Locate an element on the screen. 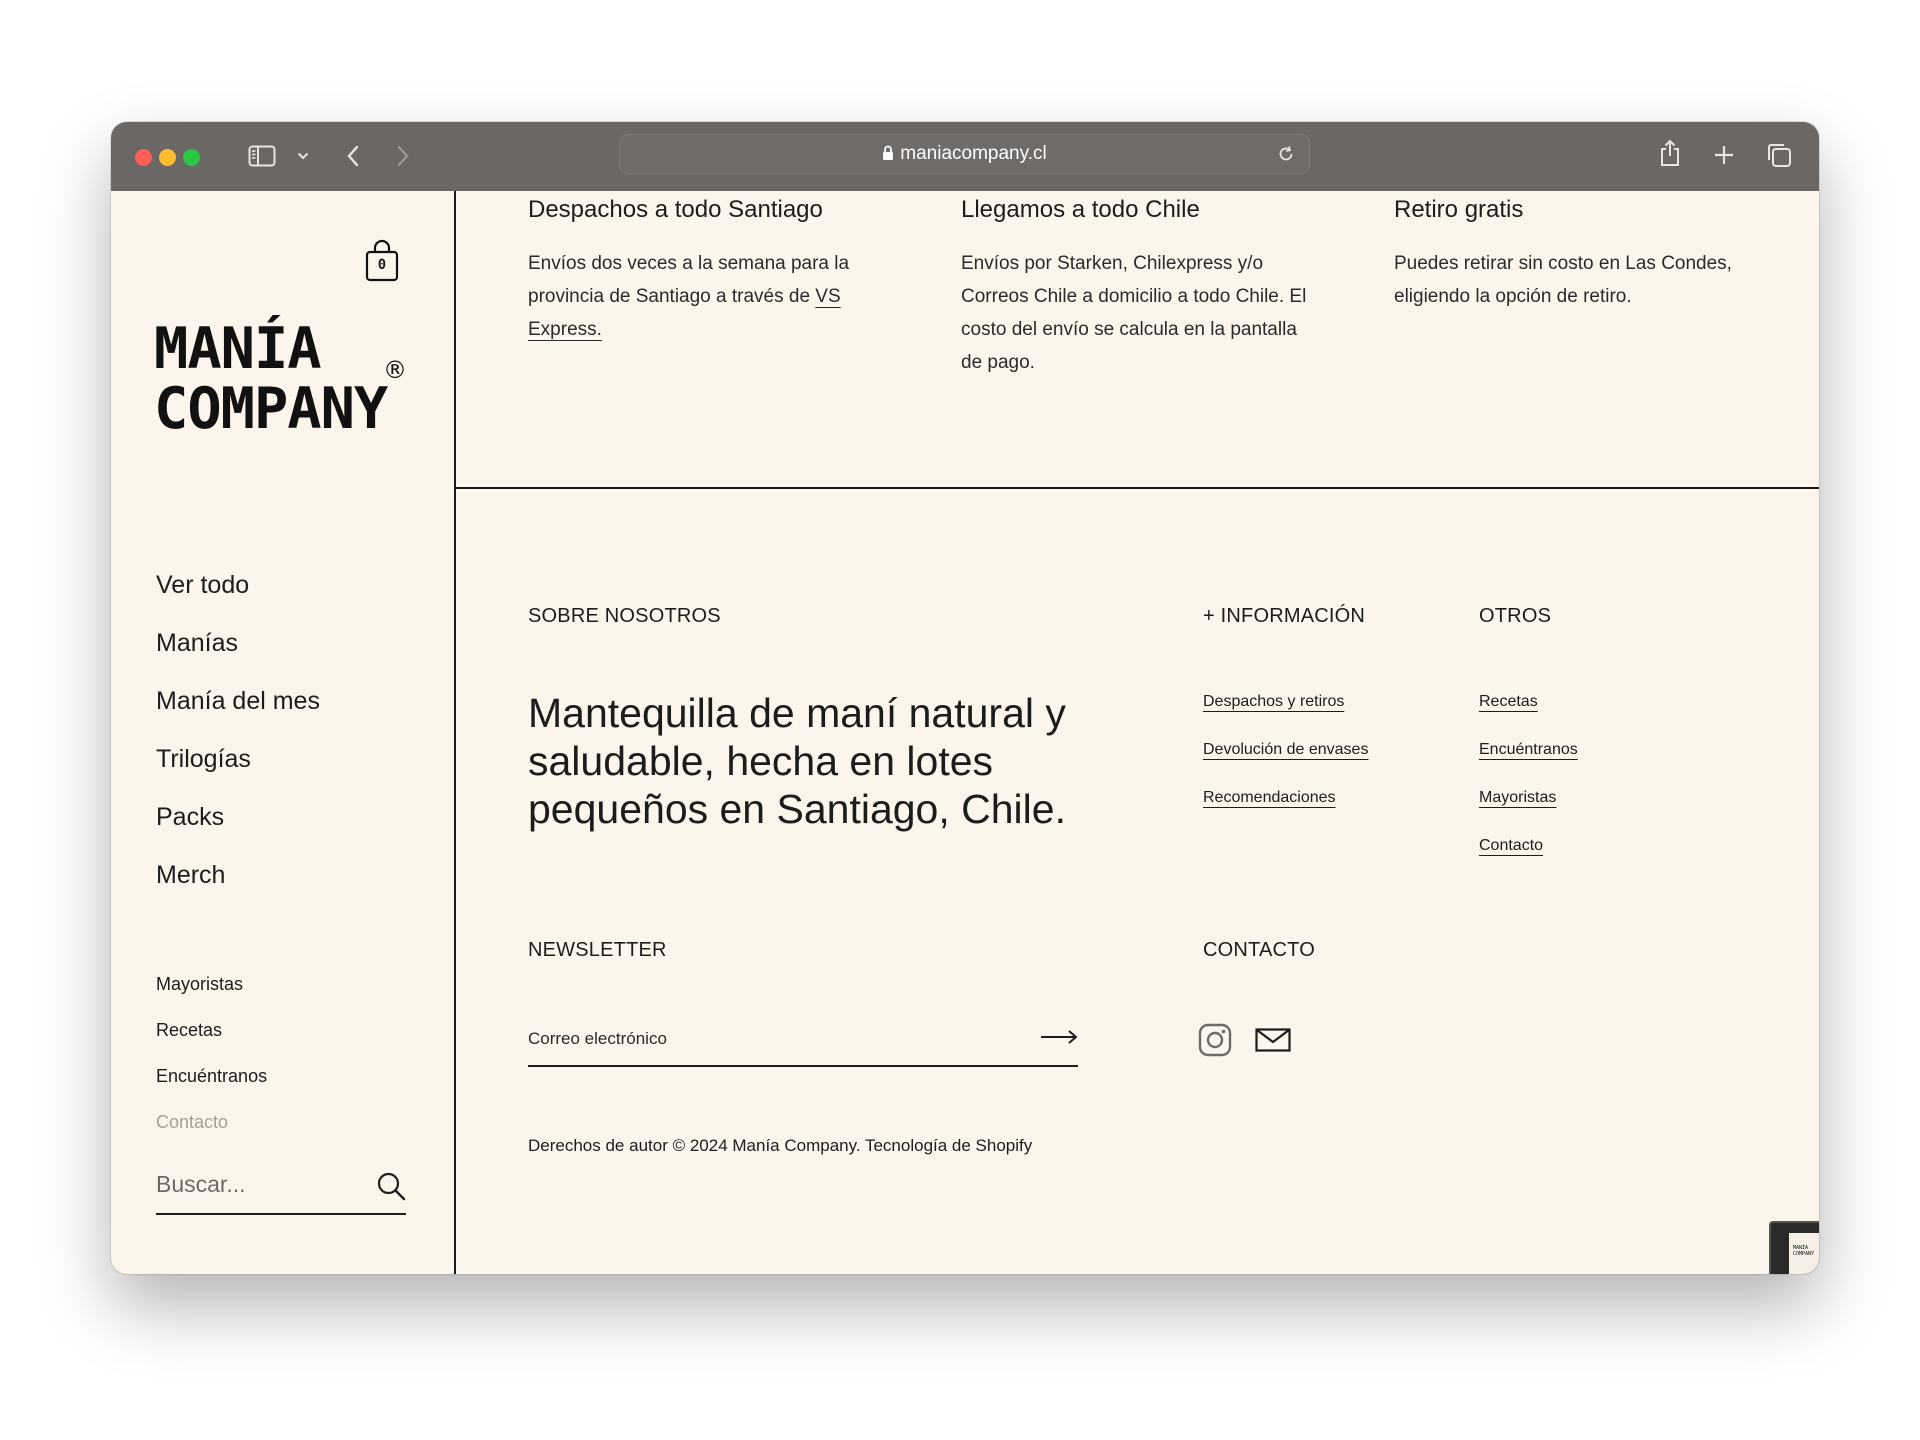  address-bar: maniacompany.cl is located at coordinates (964, 154).